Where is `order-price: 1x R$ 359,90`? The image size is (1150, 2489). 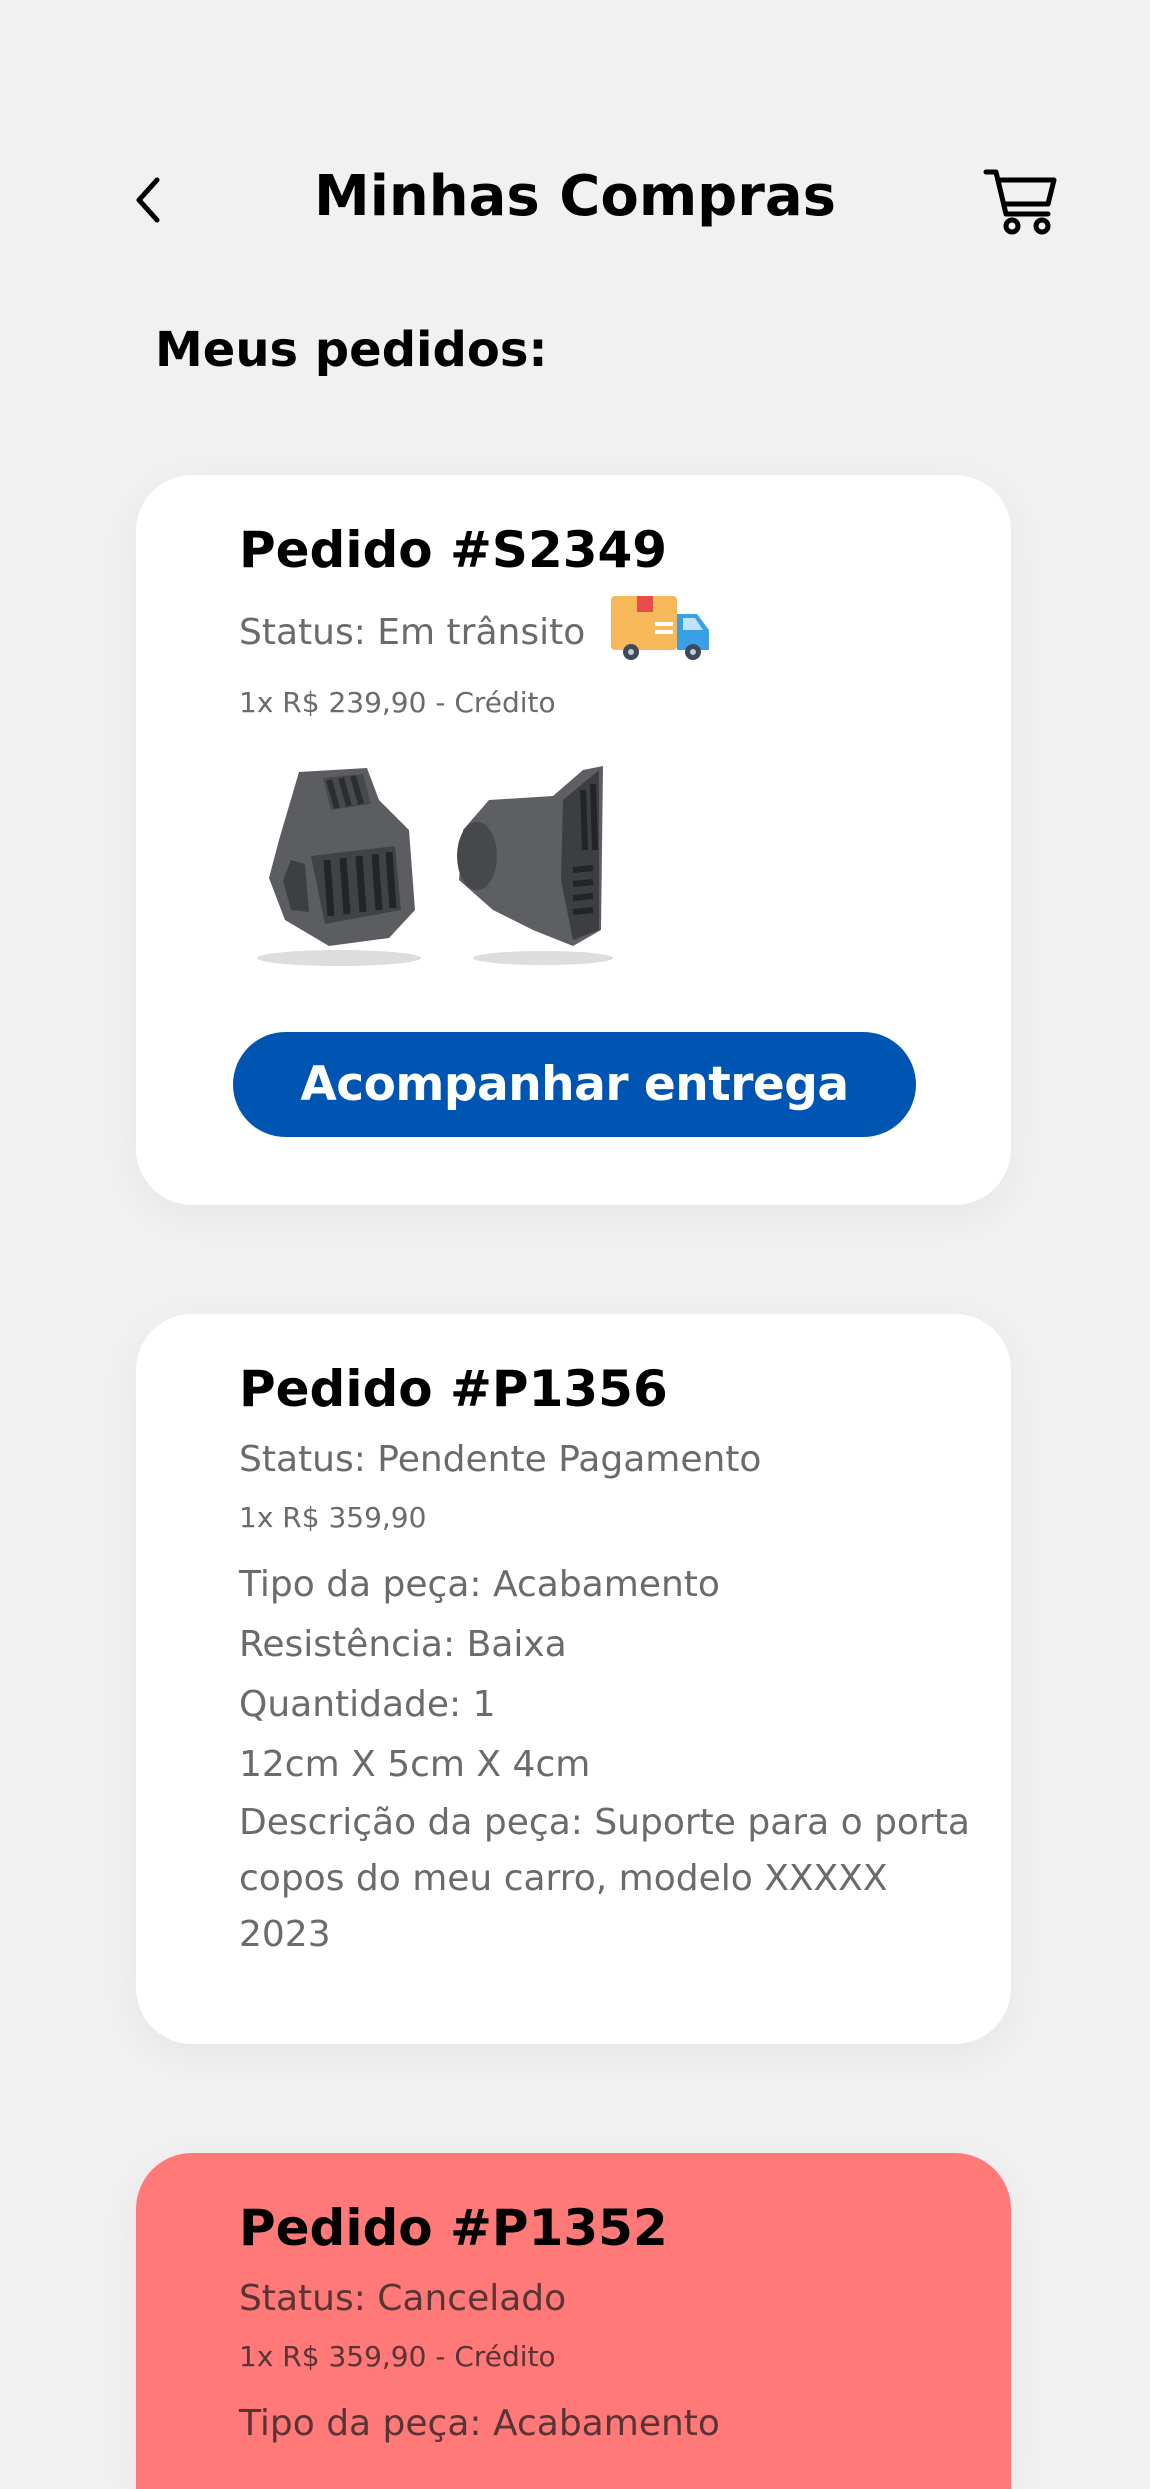
order-price: 1x R$ 359,90 is located at coordinates (333, 1517).